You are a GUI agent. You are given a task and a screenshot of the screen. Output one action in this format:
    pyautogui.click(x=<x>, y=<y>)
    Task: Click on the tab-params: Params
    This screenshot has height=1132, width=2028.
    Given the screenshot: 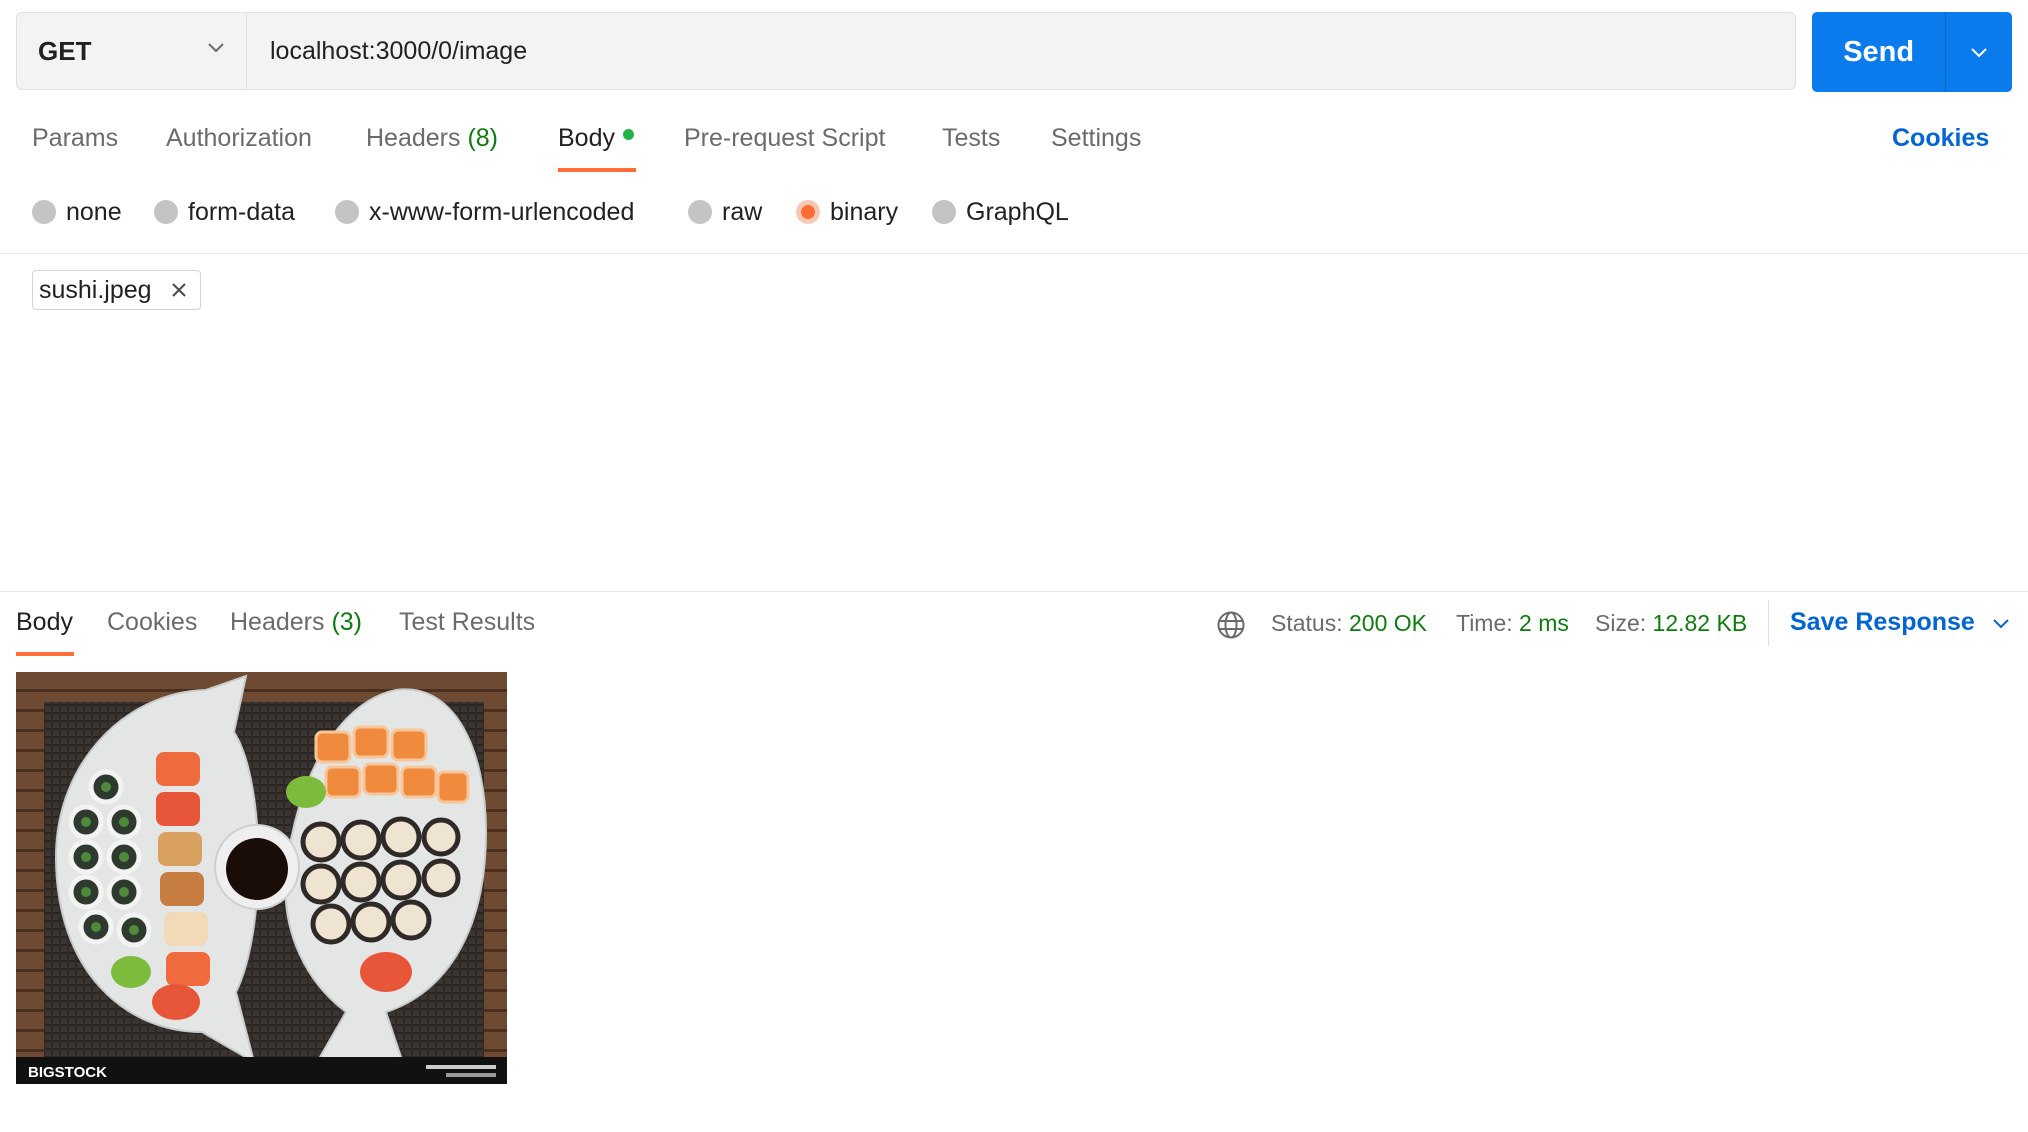 What is the action you would take?
    pyautogui.click(x=75, y=138)
    